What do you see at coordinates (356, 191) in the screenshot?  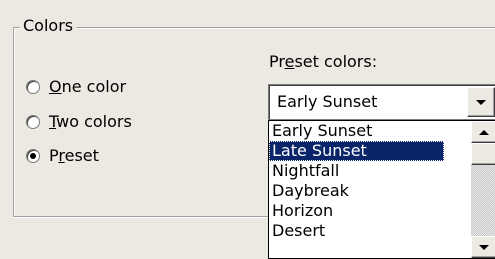 I see `list-item: Daybreak` at bounding box center [356, 191].